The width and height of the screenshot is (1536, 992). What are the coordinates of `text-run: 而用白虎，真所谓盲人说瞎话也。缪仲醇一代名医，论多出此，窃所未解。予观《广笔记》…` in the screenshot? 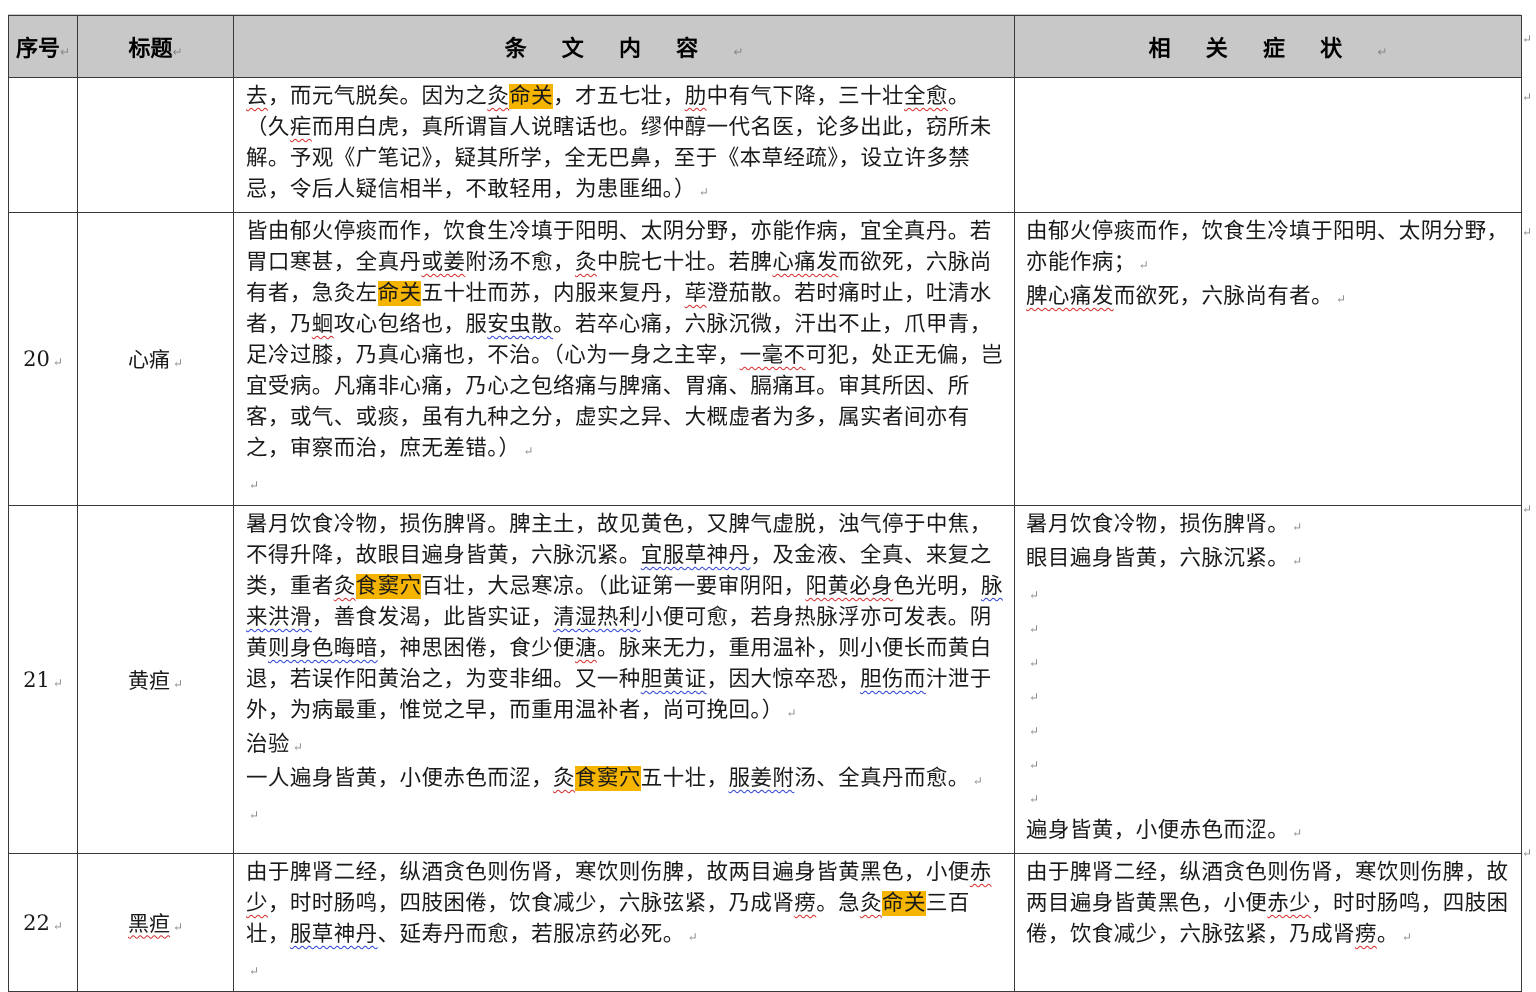 It's located at (619, 158).